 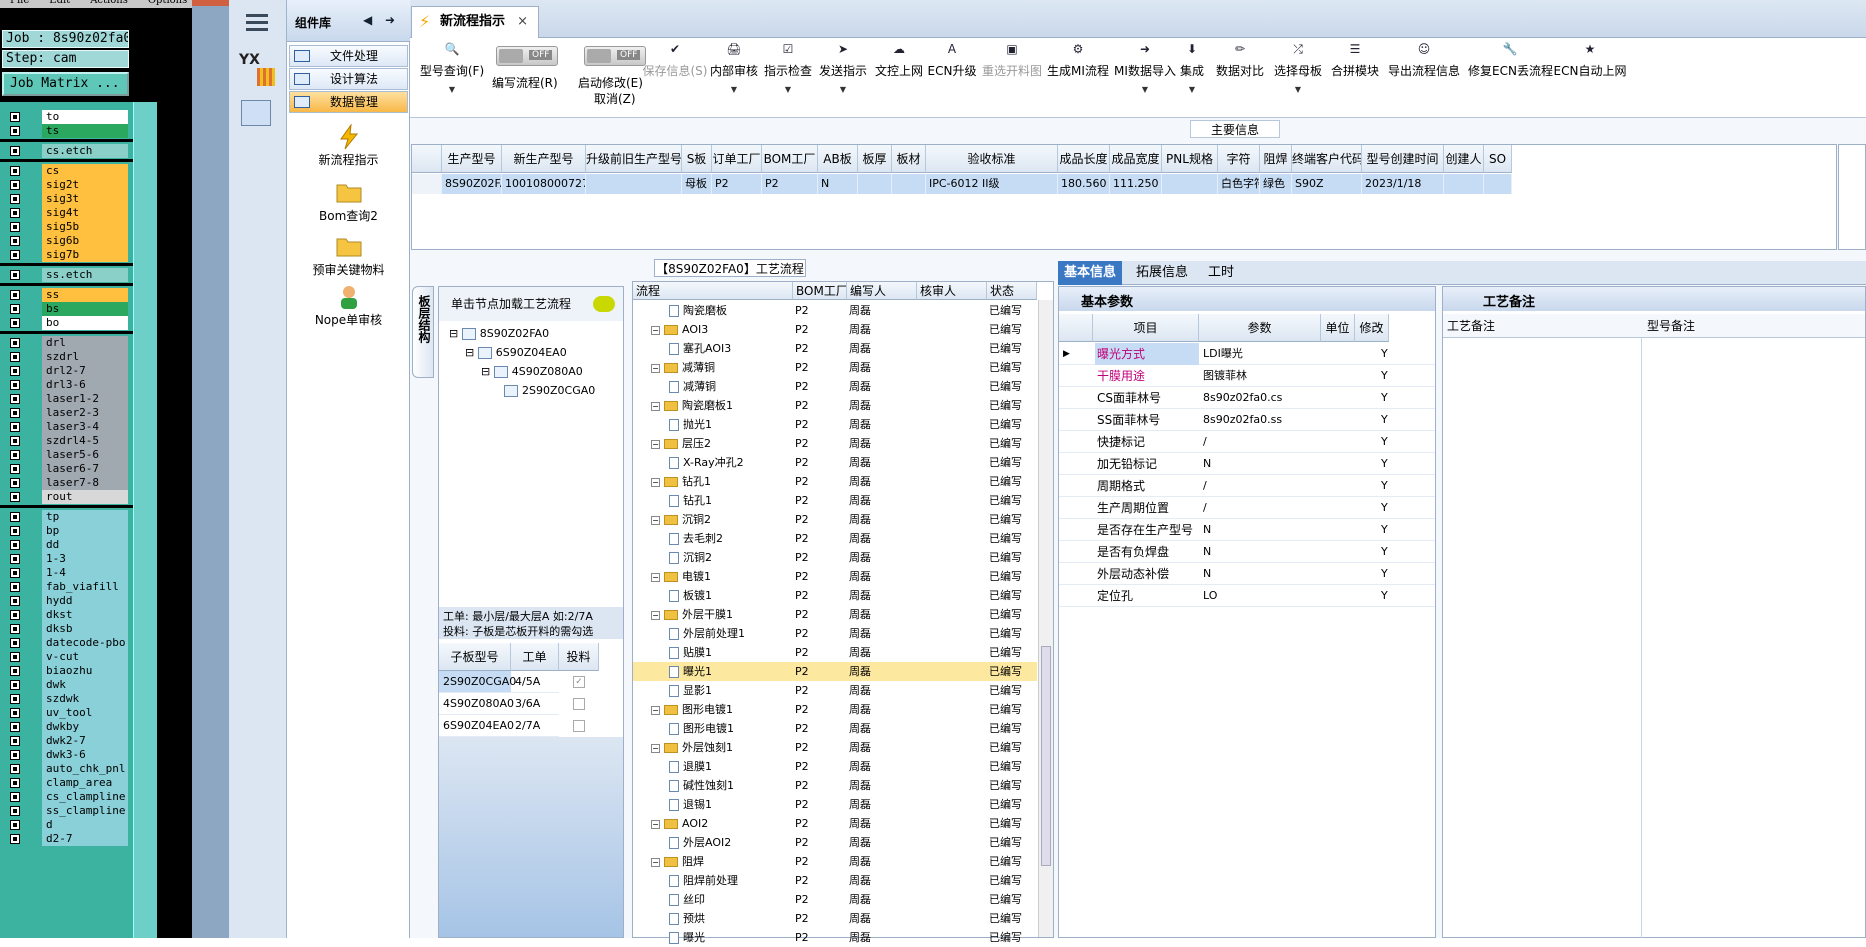 What do you see at coordinates (85, 811) in the screenshot?
I see `layer-name: ss_clampline` at bounding box center [85, 811].